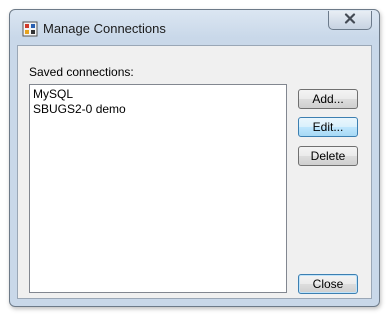 The image size is (392, 321). Describe the element at coordinates (194, 27) in the screenshot. I see `title-bar: Manage Connections` at that location.